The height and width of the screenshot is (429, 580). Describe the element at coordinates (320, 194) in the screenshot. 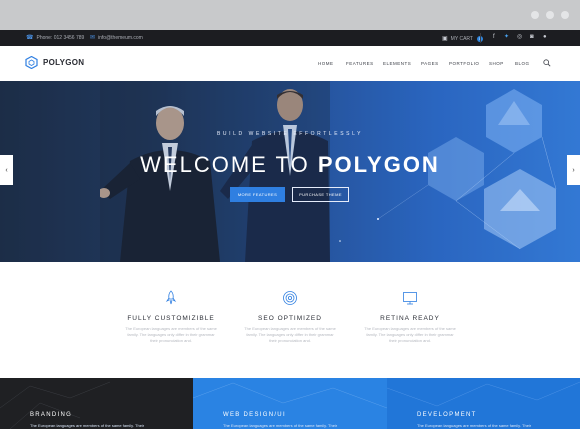

I see `purchase-theme-button: PURCHASE THEME` at that location.